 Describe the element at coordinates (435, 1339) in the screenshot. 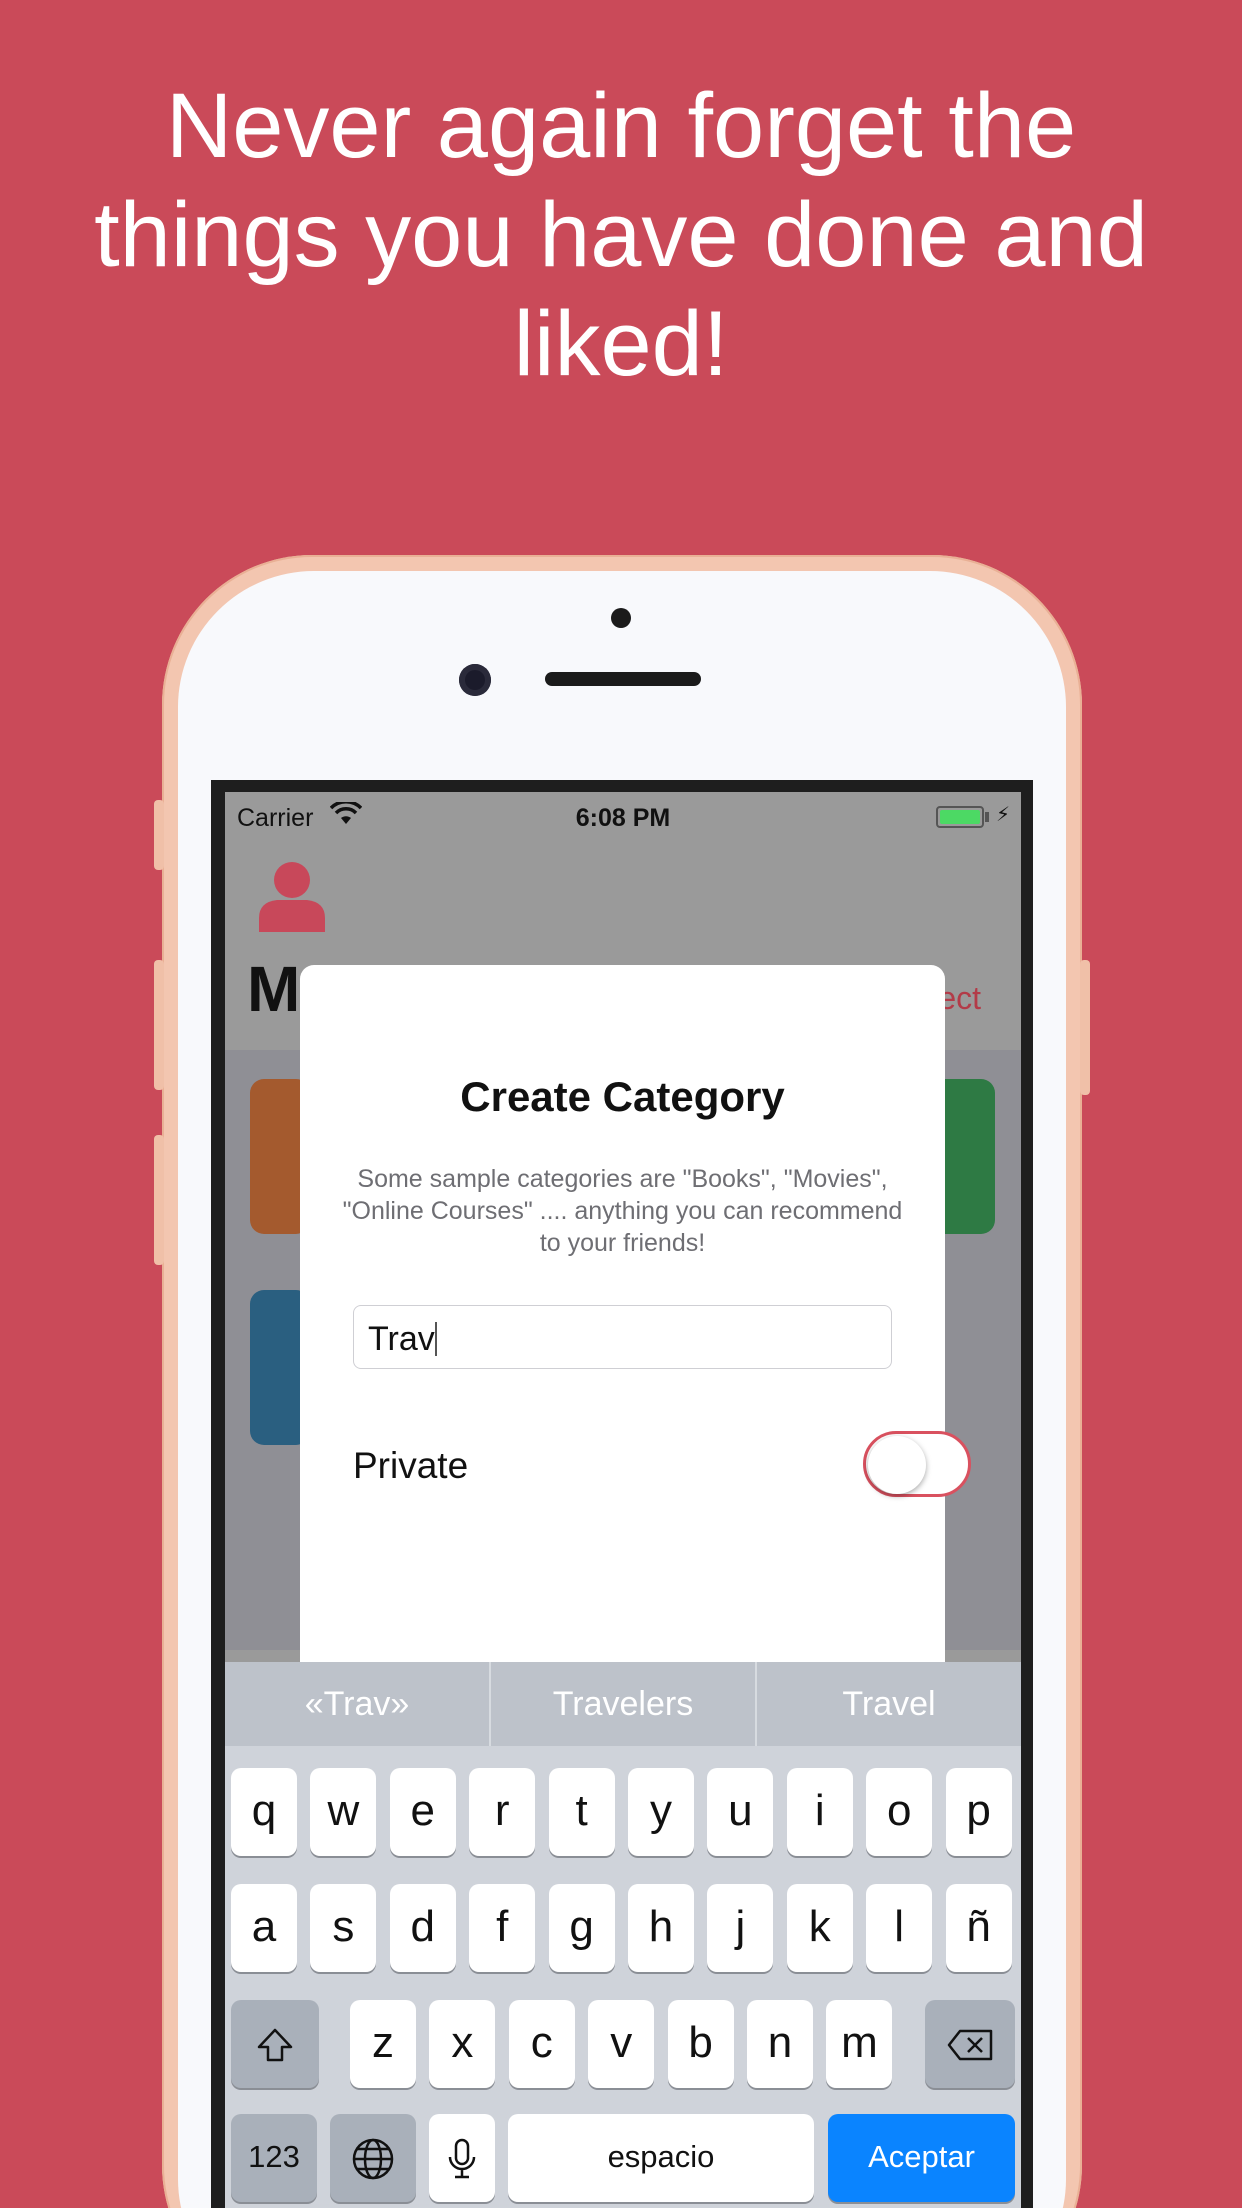

I see `text-caret` at that location.